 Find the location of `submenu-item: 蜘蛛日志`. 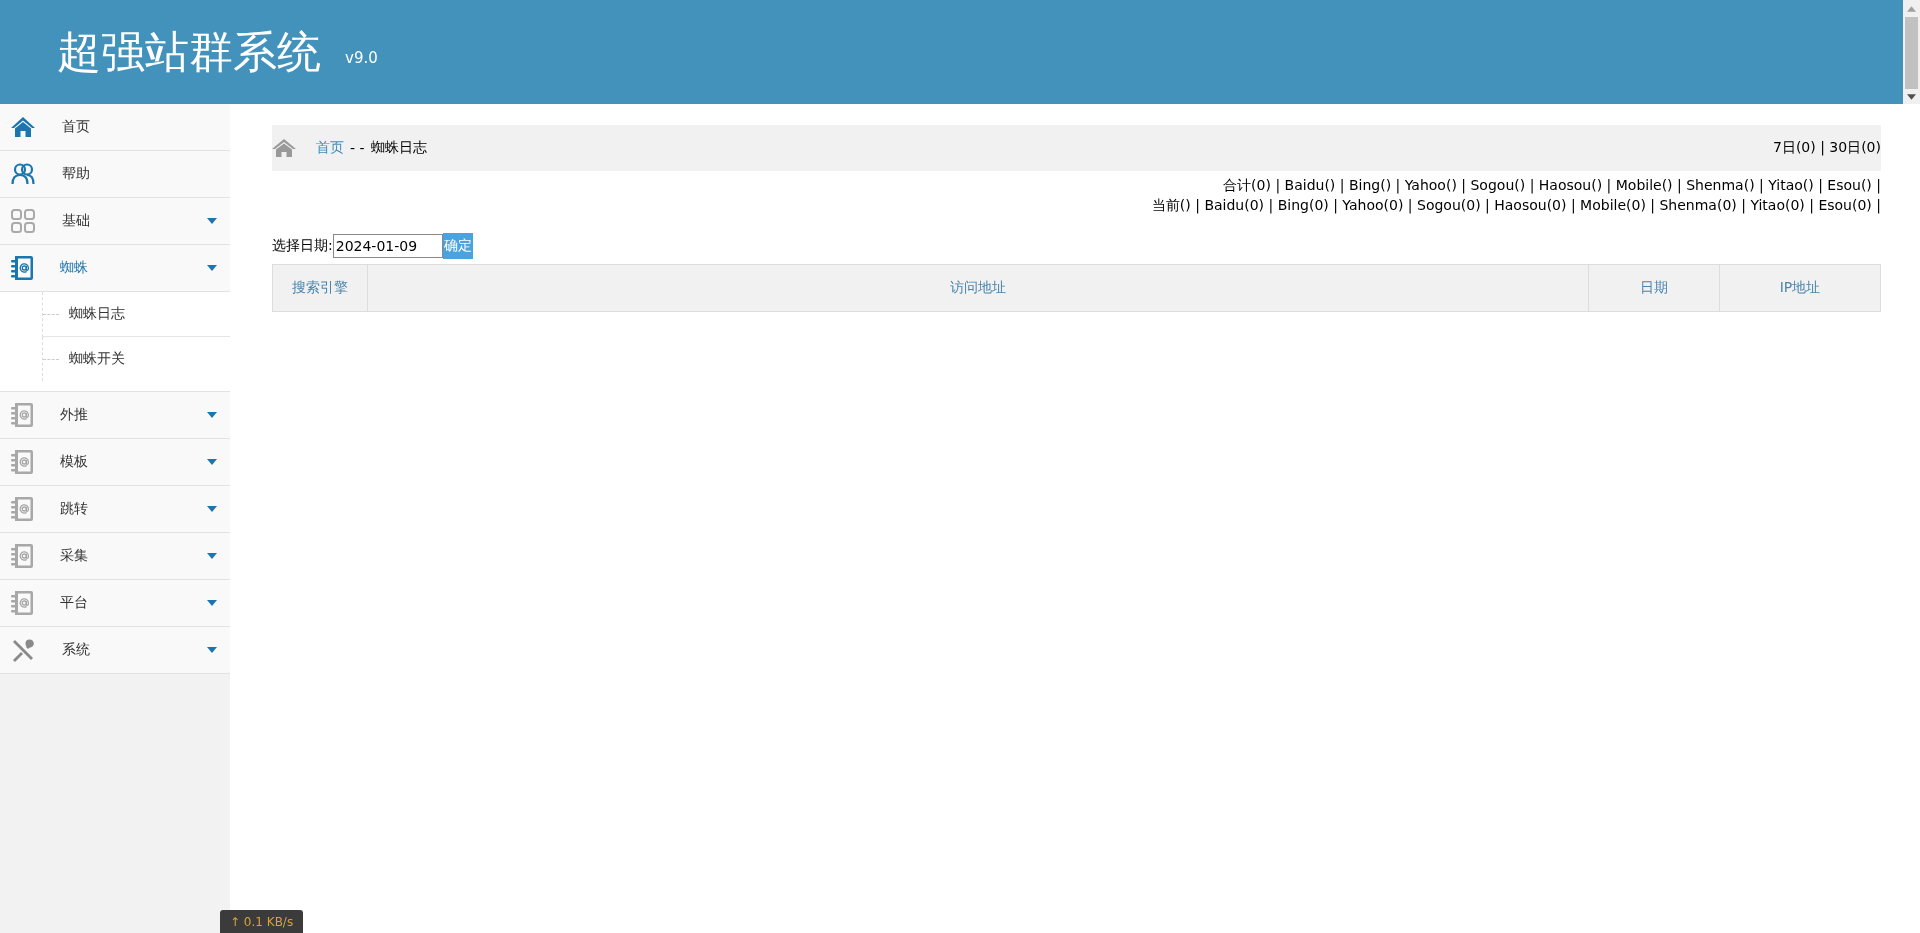

submenu-item: 蜘蛛日志 is located at coordinates (136, 314).